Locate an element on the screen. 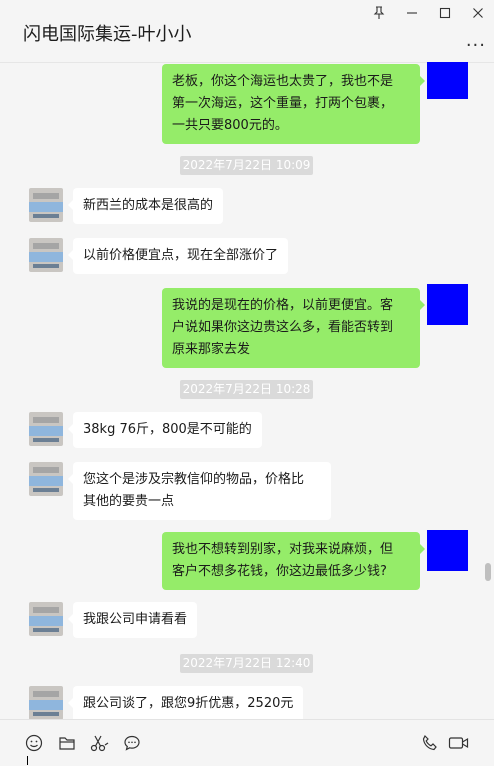 Image resolution: width=494 pixels, height=766 pixels. text-cursor is located at coordinates (27, 760).